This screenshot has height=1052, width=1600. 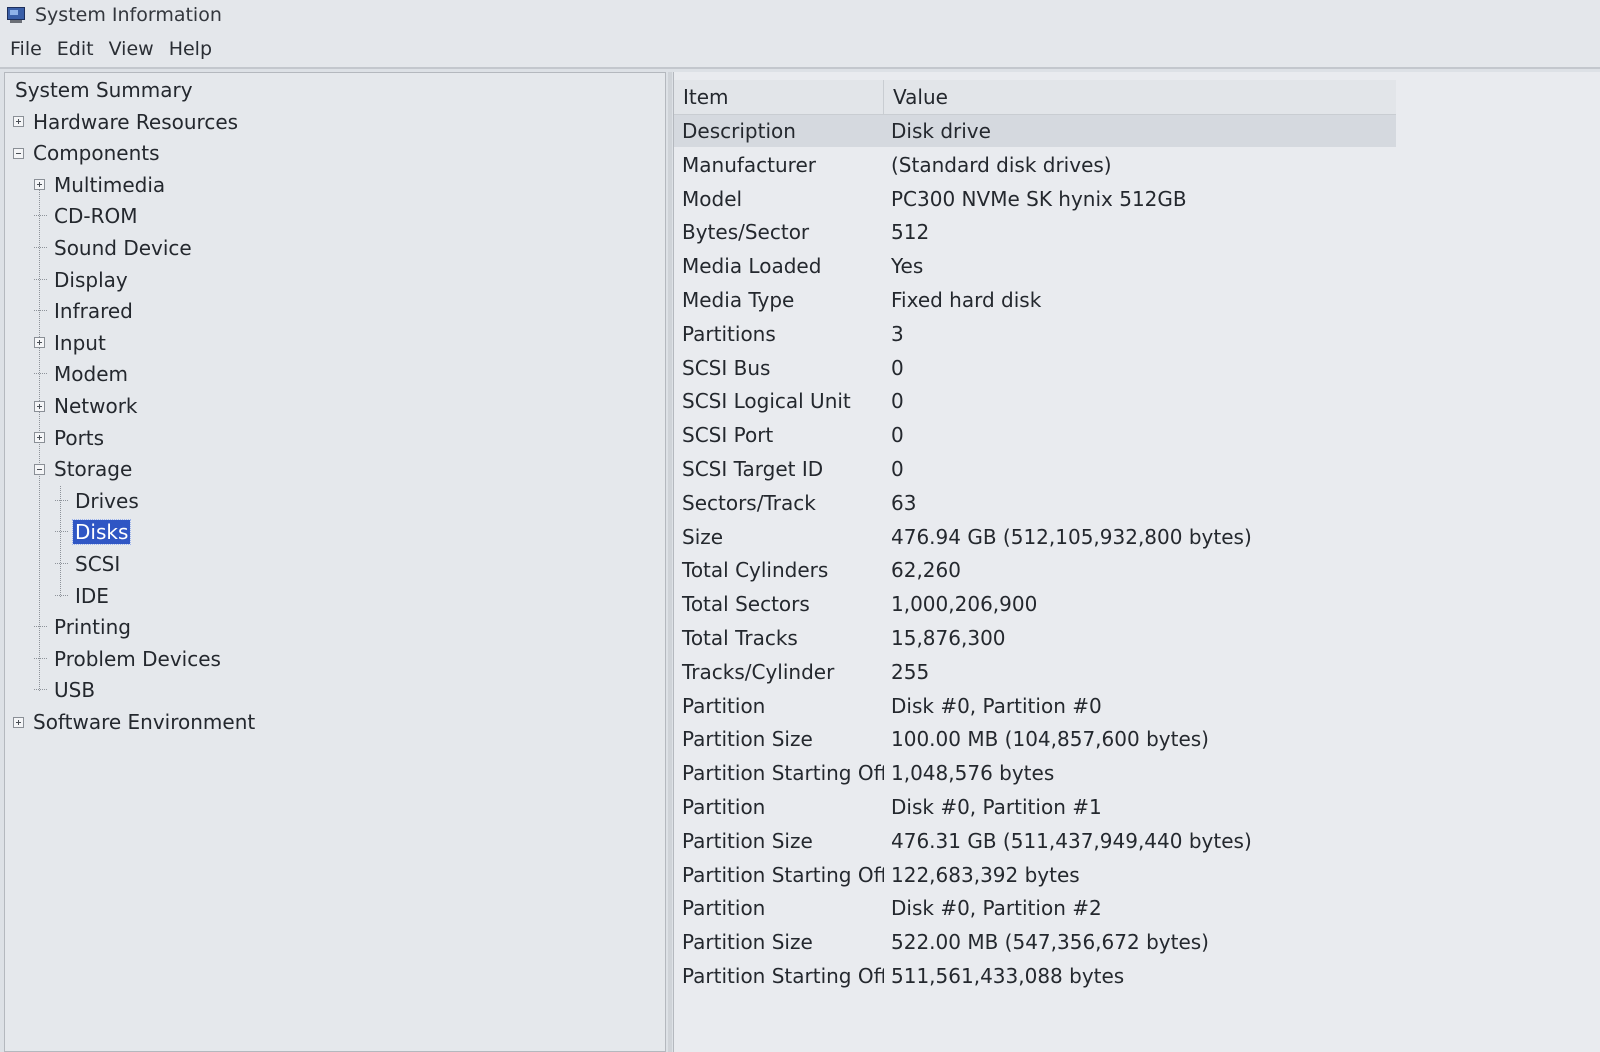 What do you see at coordinates (190, 49) in the screenshot?
I see `menu-help: Help` at bounding box center [190, 49].